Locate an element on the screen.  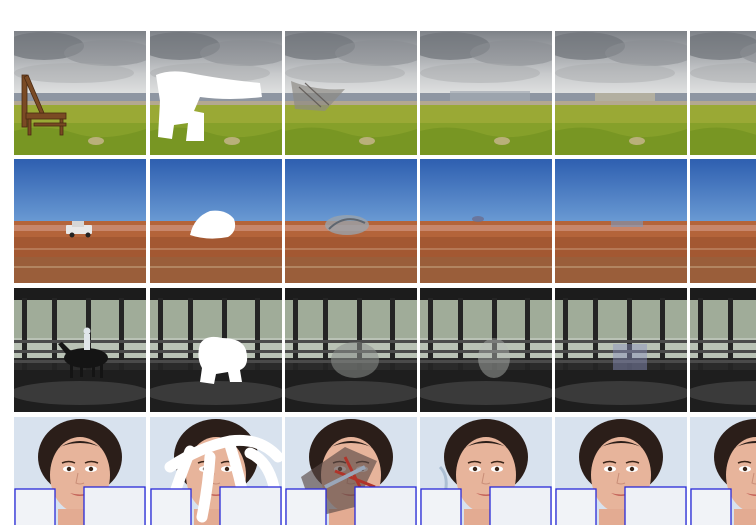
grid-cell-desert-road-method-b is located at coordinates (486, 221).